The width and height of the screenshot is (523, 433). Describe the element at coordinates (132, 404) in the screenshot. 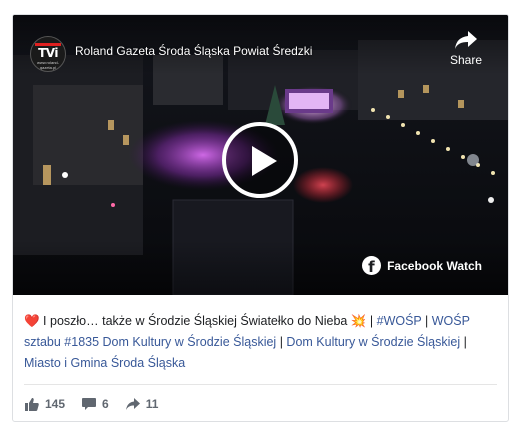

I see `share-arrow-icon` at that location.